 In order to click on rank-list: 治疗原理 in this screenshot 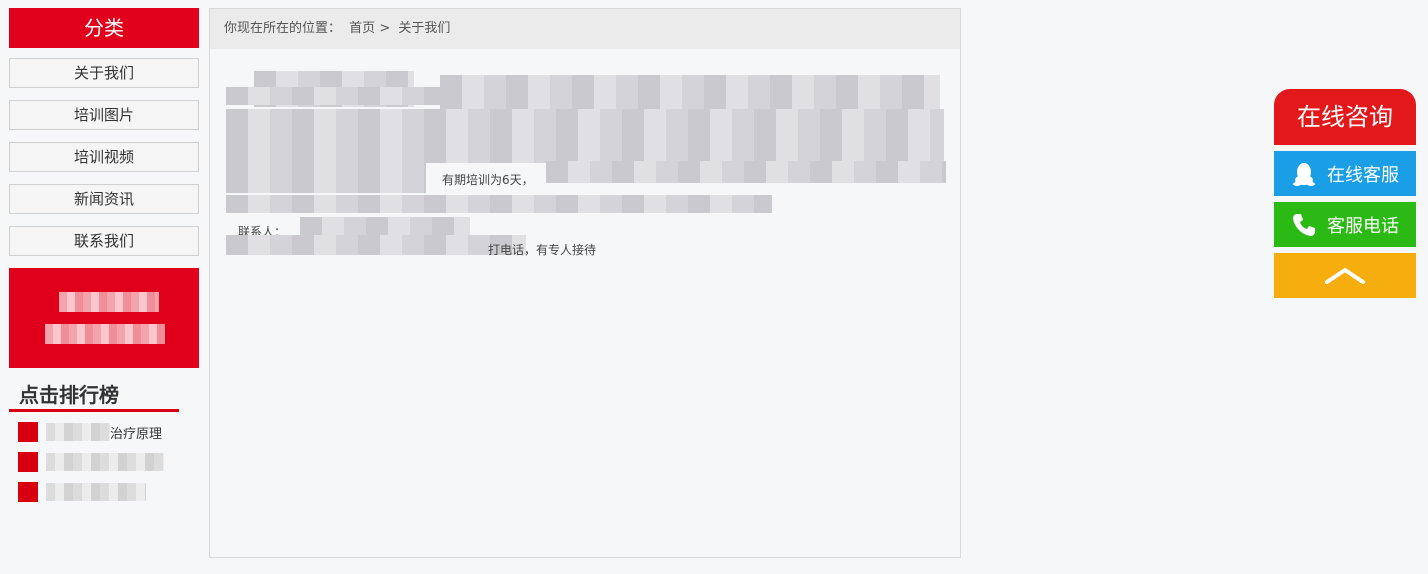, I will do `click(104, 462)`.